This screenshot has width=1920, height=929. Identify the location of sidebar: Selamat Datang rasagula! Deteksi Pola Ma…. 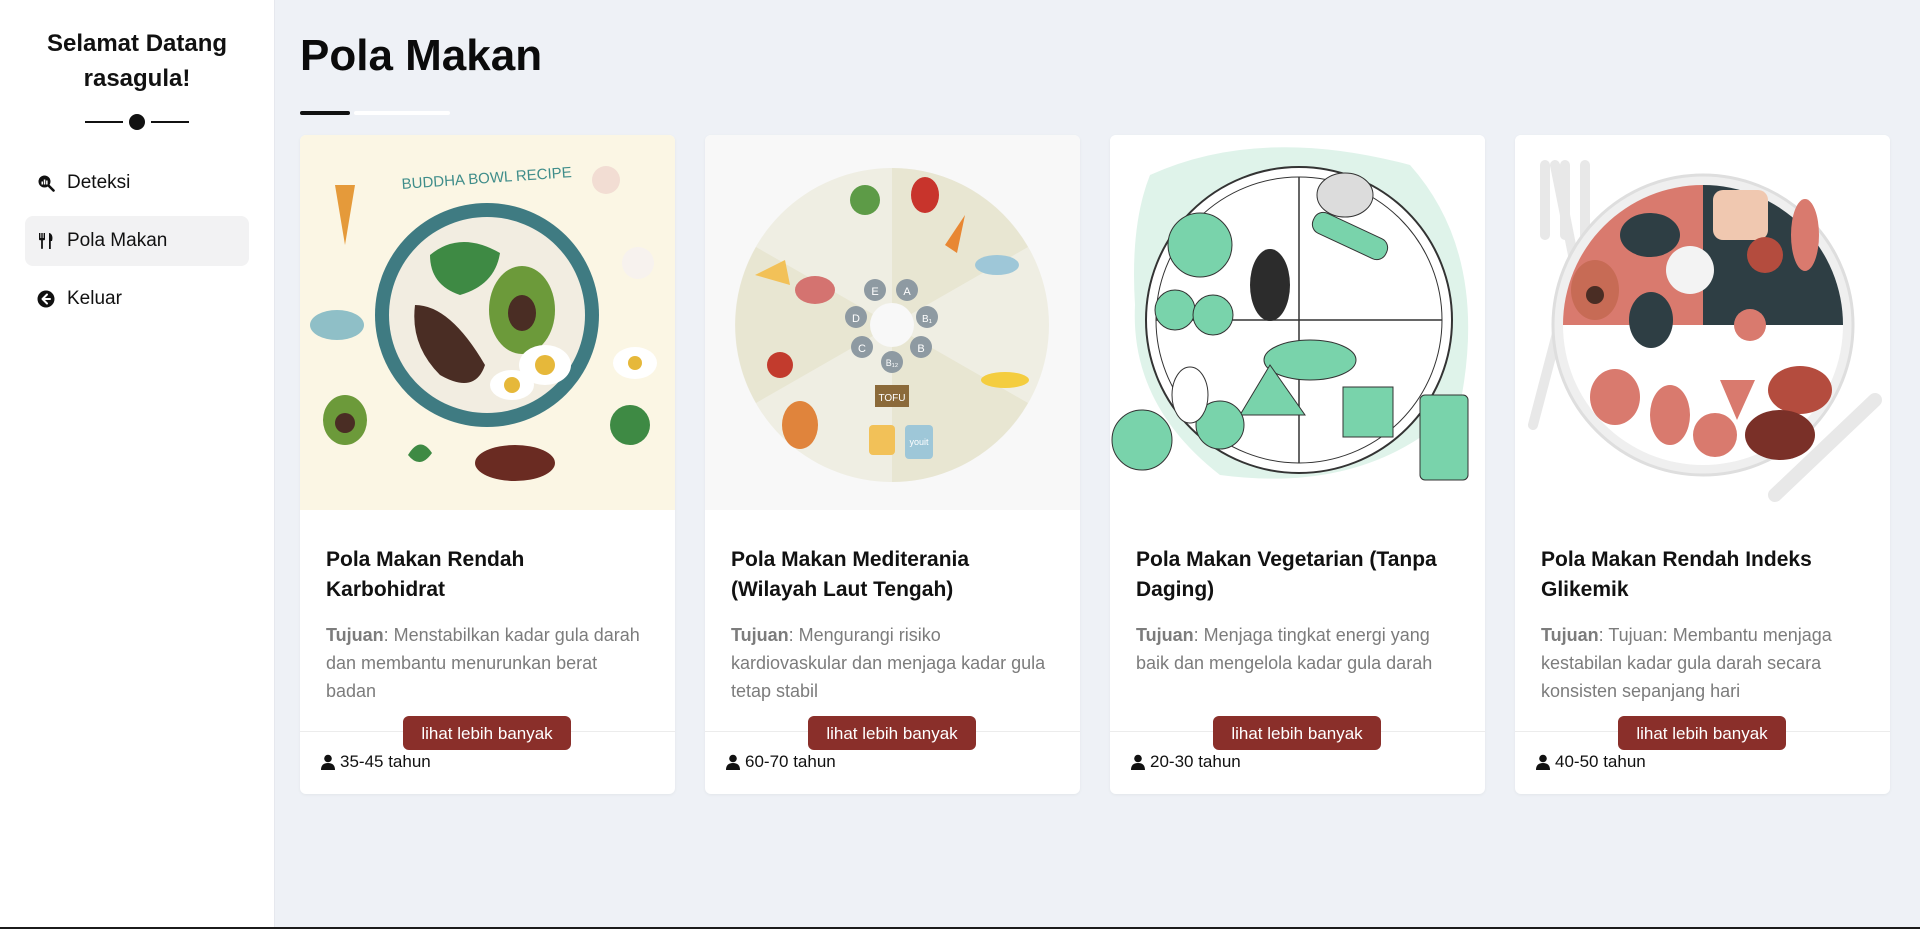
(137, 464).